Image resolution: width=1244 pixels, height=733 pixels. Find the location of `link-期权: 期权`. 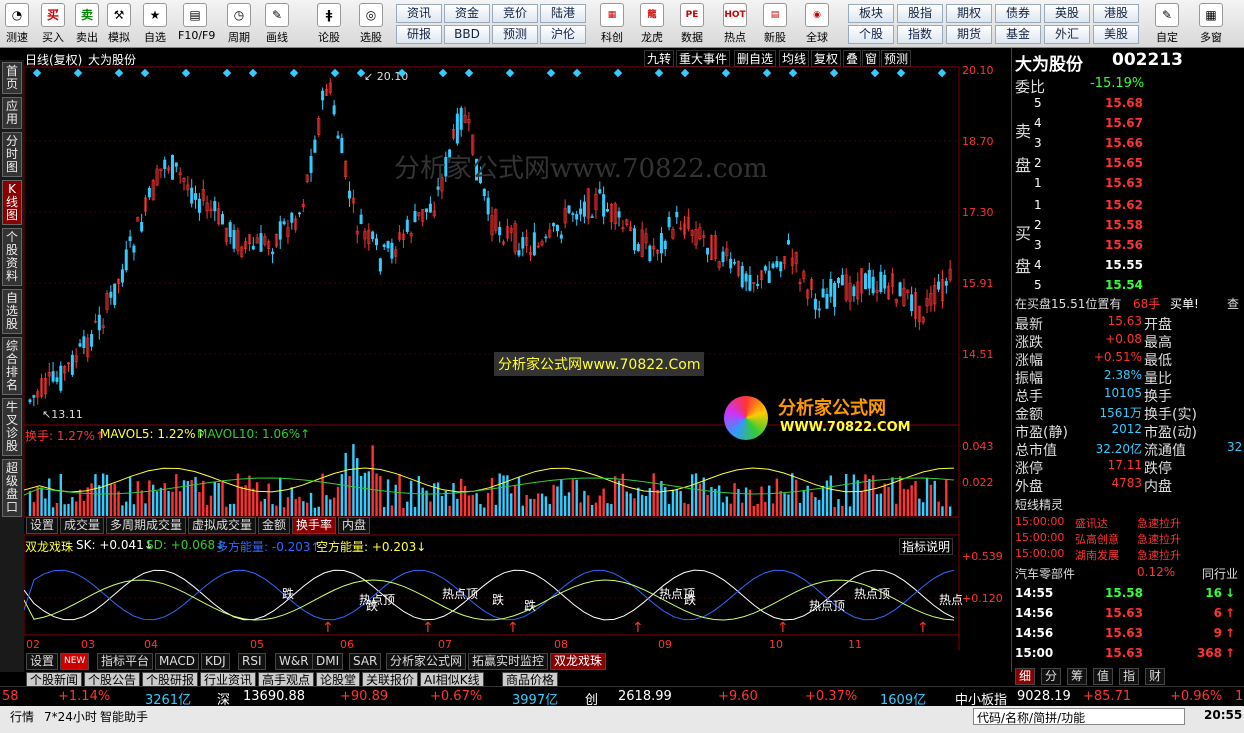

link-期权: 期权 is located at coordinates (969, 13).